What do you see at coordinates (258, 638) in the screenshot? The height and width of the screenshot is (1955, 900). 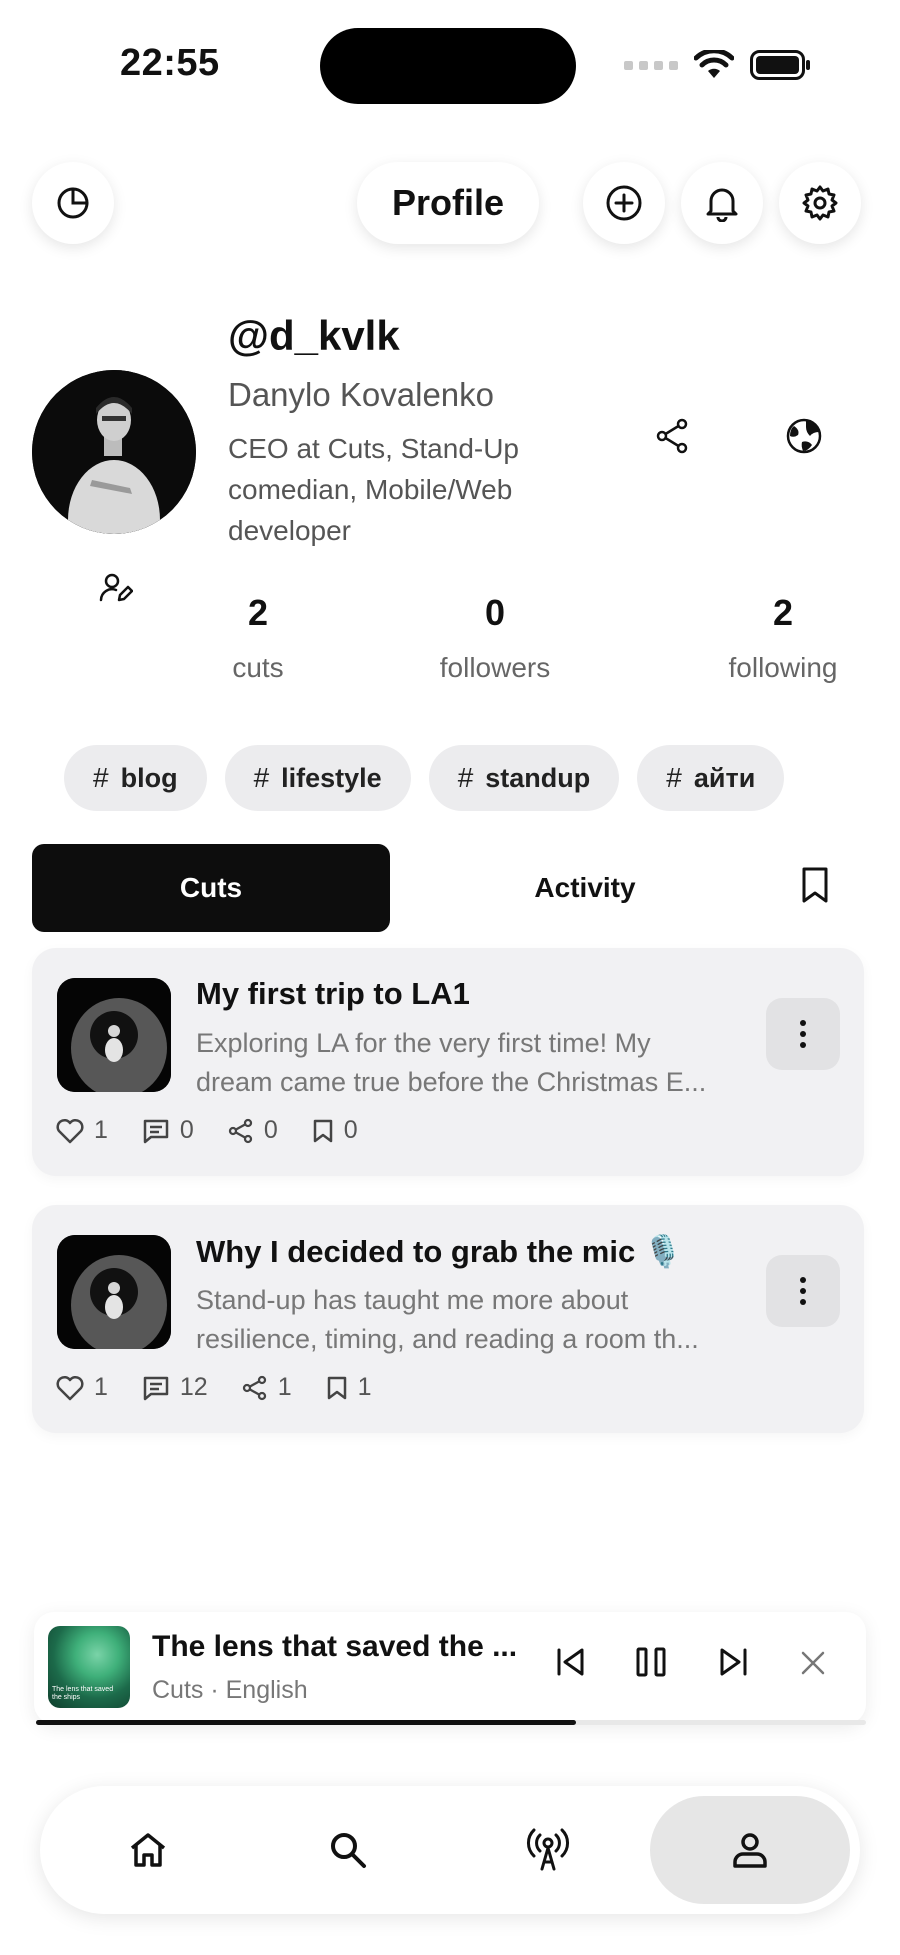 I see `stat-cuts: 2 cuts` at bounding box center [258, 638].